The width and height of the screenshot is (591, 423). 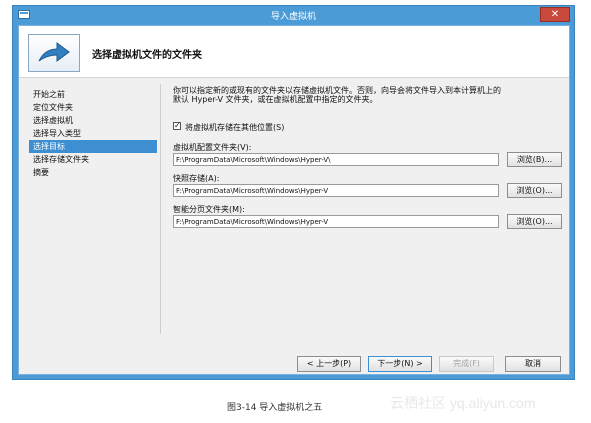 I want to click on wizard-header: 选择虚拟机文件的文件夹, so click(x=294, y=52).